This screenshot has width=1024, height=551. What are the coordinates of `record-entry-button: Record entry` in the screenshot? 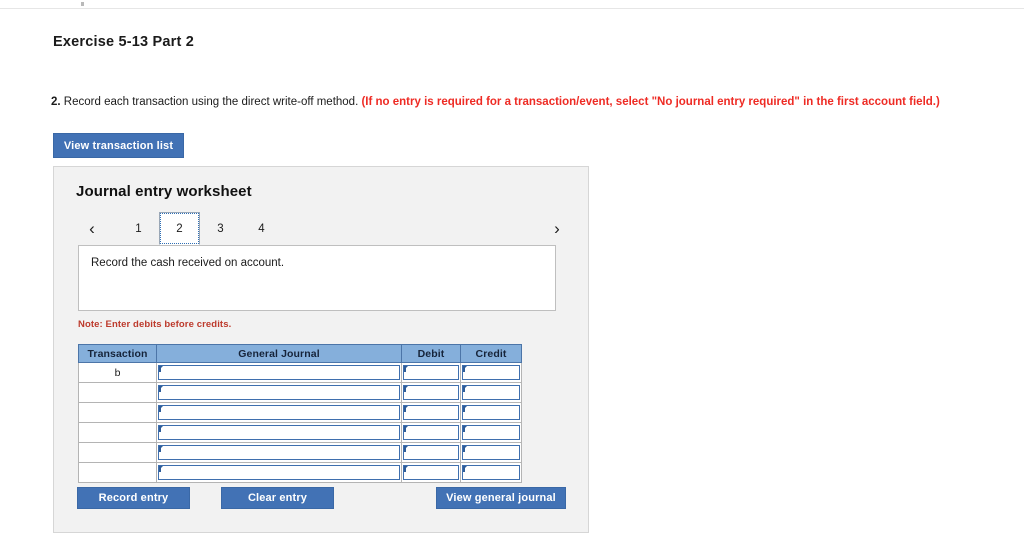 It's located at (133, 498).